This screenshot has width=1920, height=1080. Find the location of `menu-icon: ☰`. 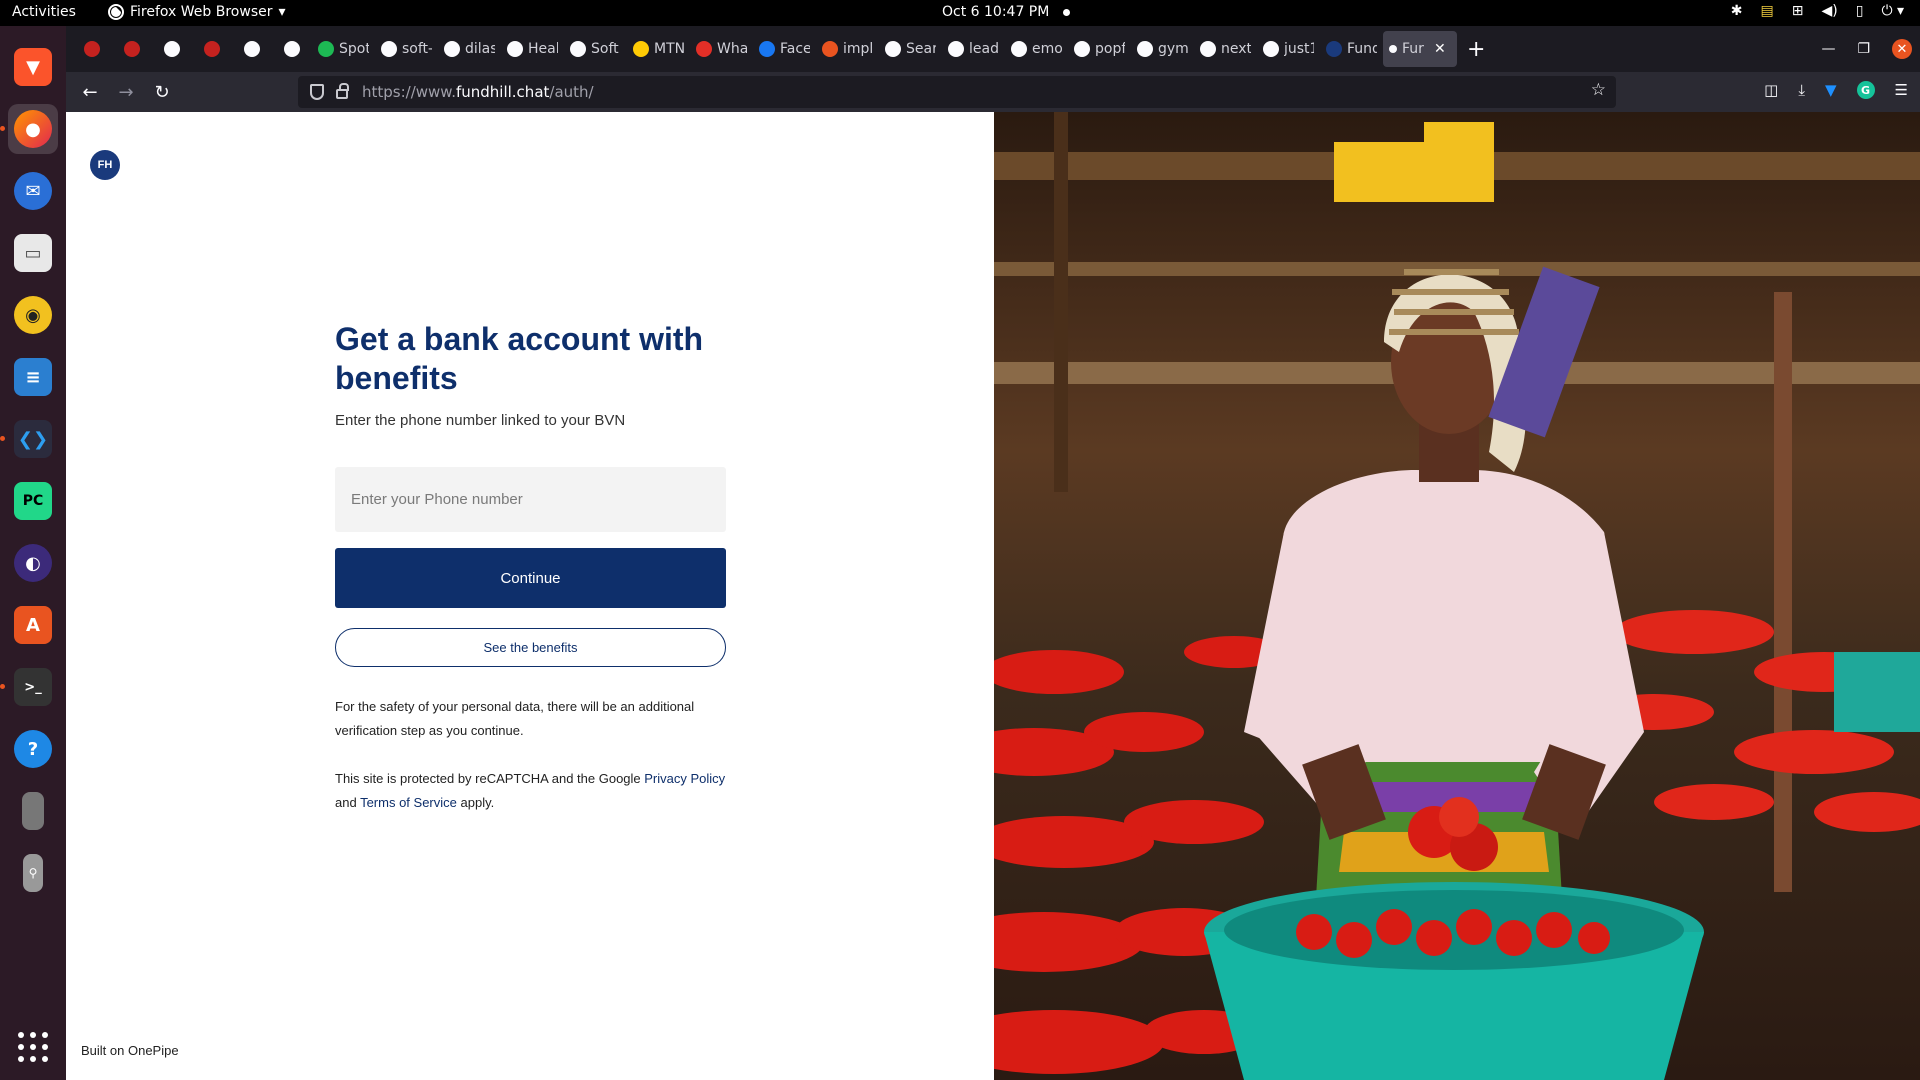

menu-icon: ☰ is located at coordinates (1901, 90).